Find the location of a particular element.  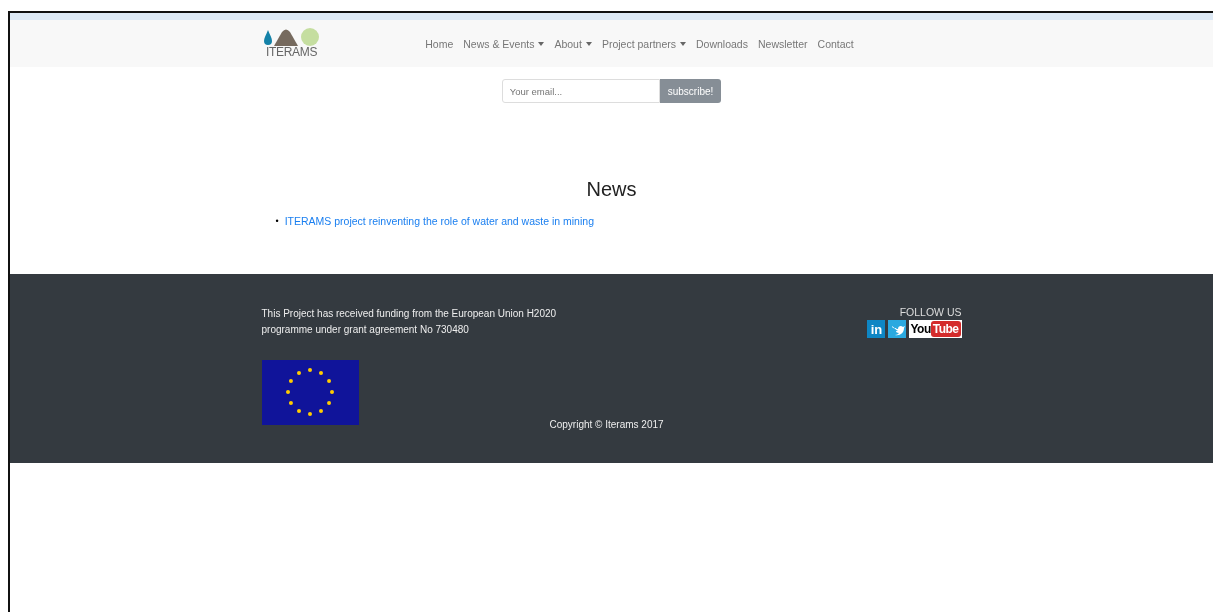

nav-link: Home is located at coordinates (439, 43).